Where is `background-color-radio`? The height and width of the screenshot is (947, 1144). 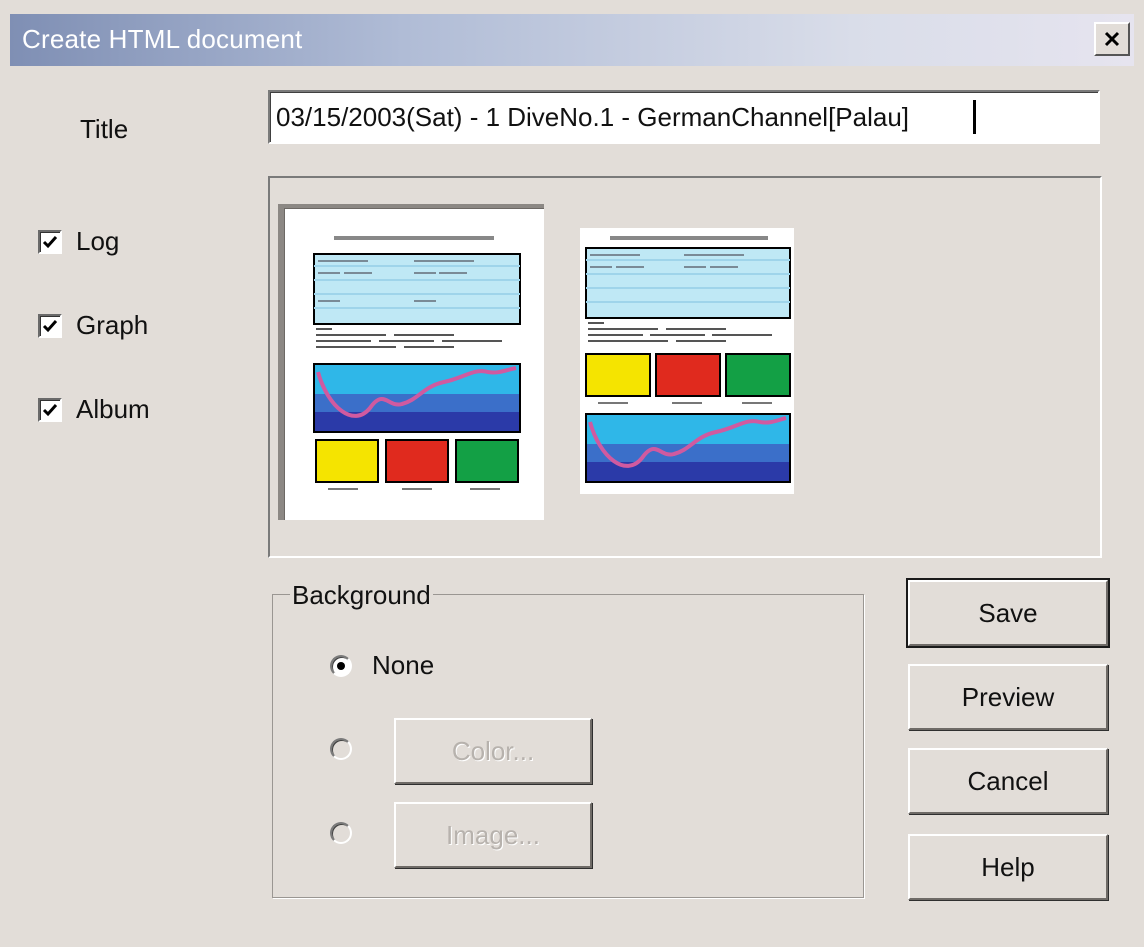 background-color-radio is located at coordinates (341, 749).